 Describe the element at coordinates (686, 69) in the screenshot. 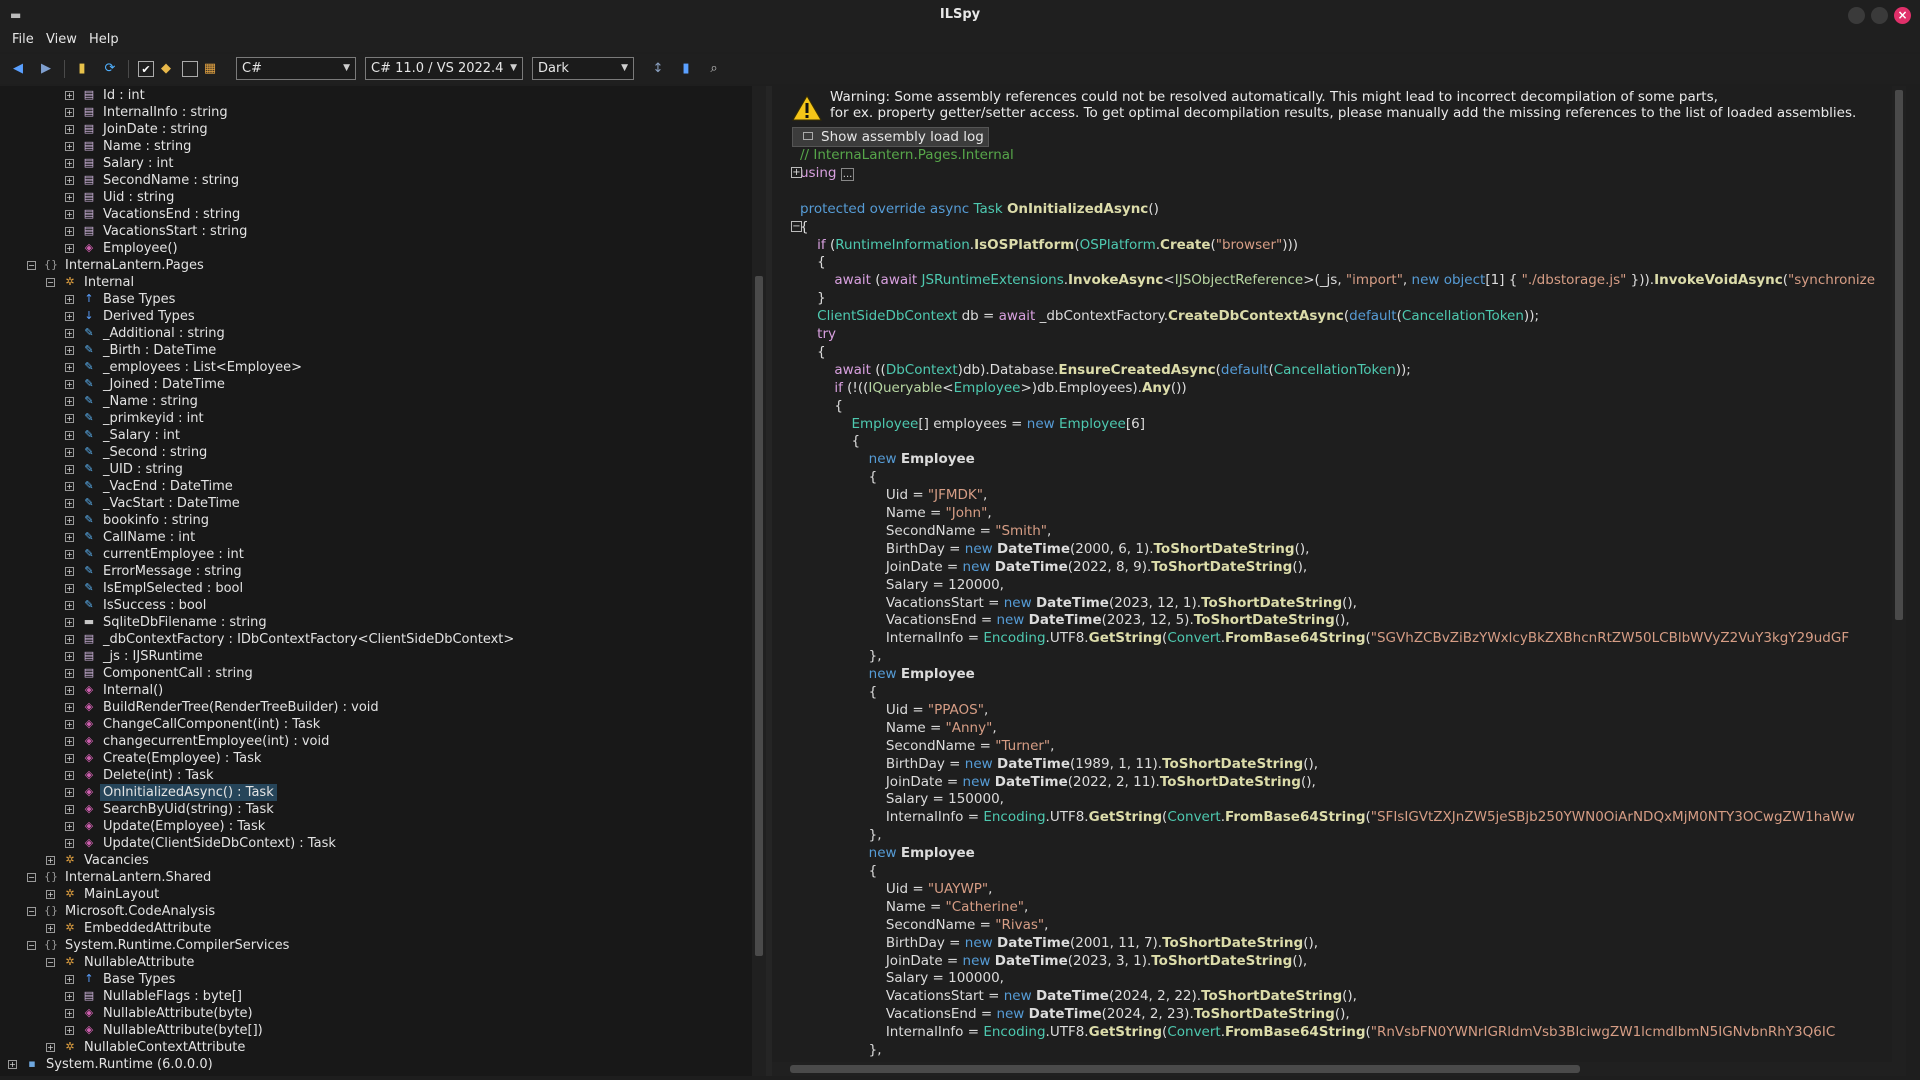

I see `document-icon: ▮` at that location.